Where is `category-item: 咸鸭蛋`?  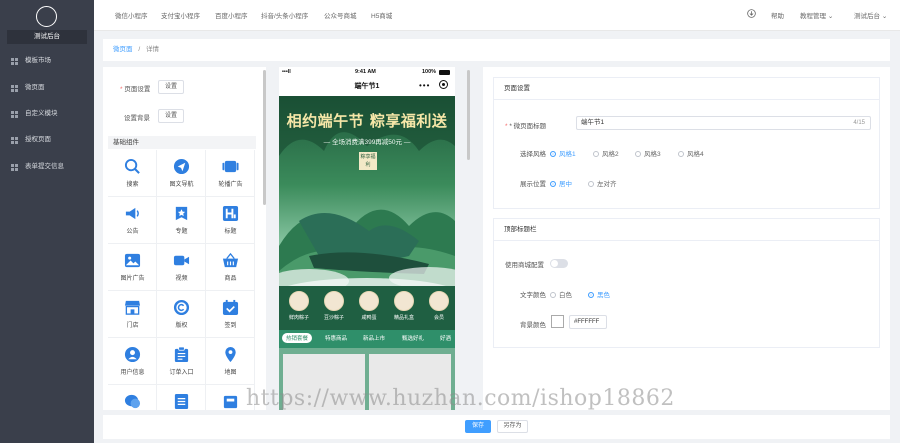
category-item: 咸鸭蛋 is located at coordinates (369, 306).